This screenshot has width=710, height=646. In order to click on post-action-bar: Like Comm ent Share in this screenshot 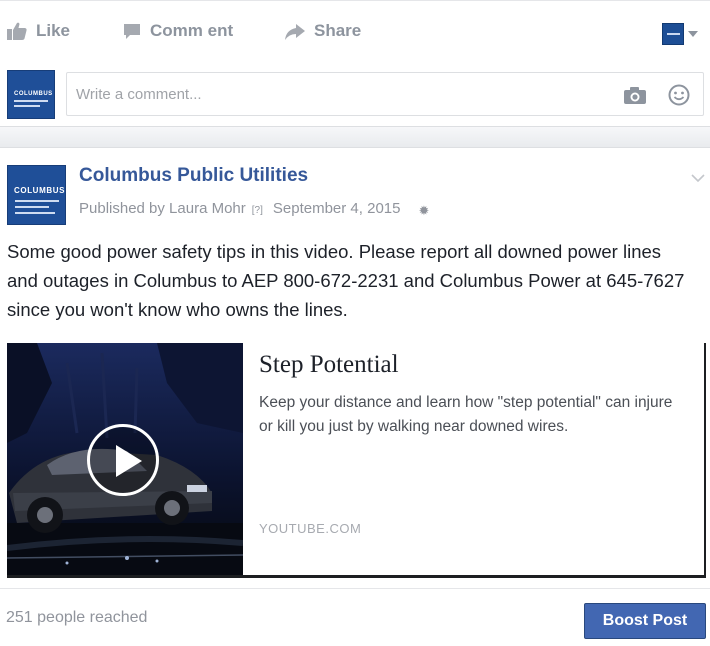, I will do `click(355, 31)`.